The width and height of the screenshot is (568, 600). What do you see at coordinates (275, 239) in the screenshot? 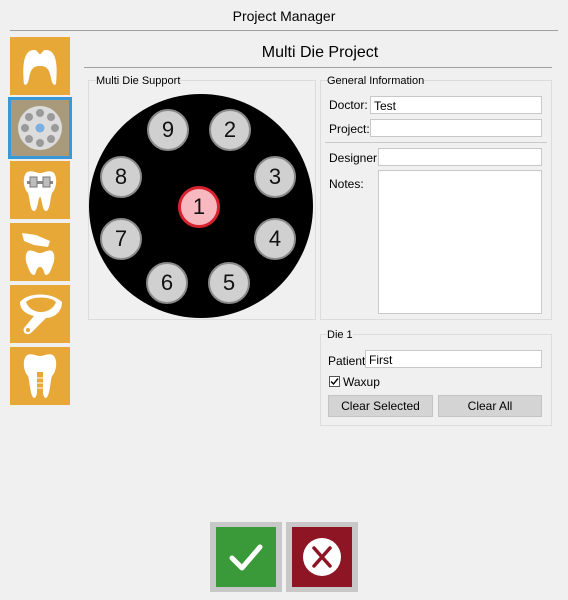
I see `die-button-4: 4` at bounding box center [275, 239].